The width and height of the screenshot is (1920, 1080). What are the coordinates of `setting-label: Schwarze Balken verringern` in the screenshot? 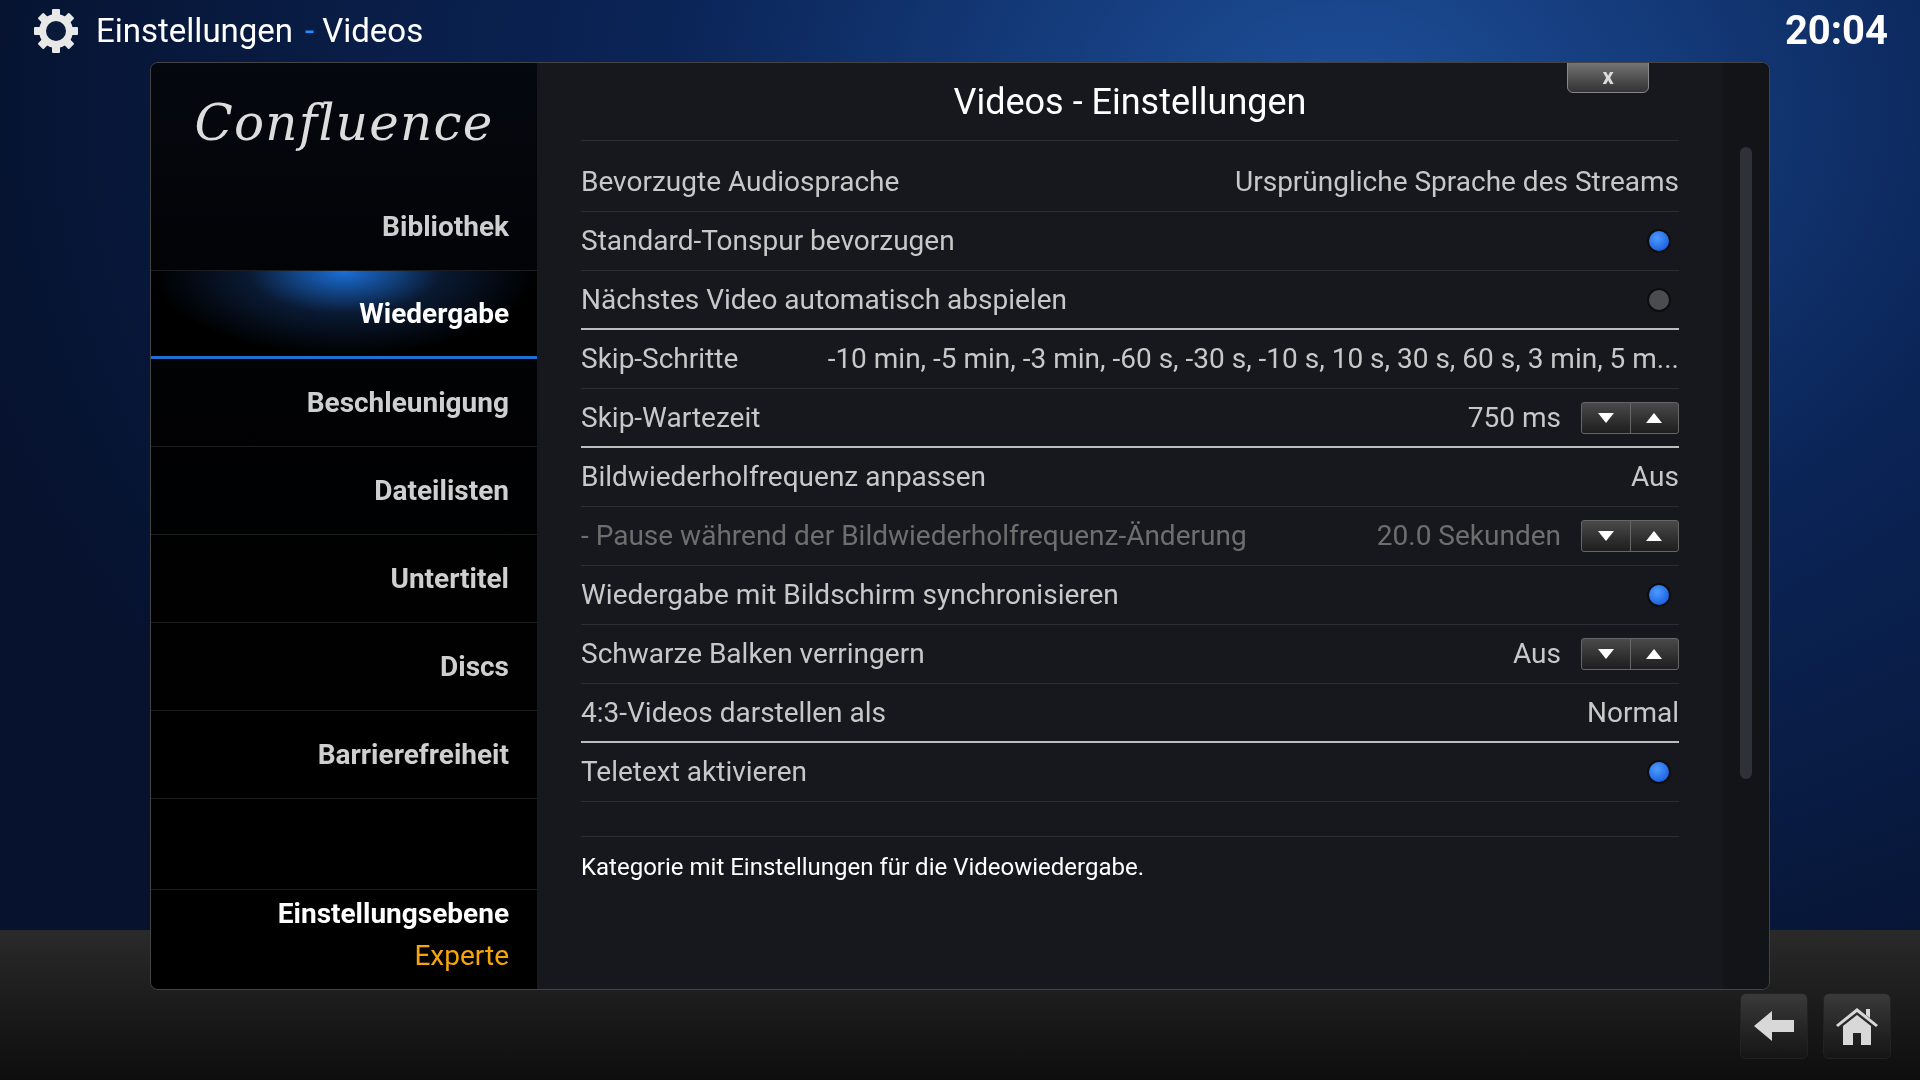 It's located at (753, 654).